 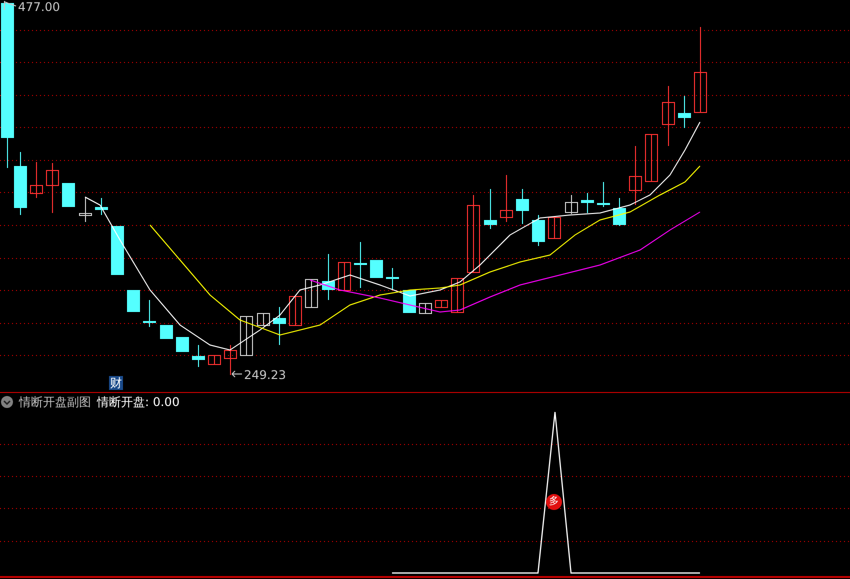 What do you see at coordinates (39, 7) in the screenshot?
I see `high-price-label: 477.00` at bounding box center [39, 7].